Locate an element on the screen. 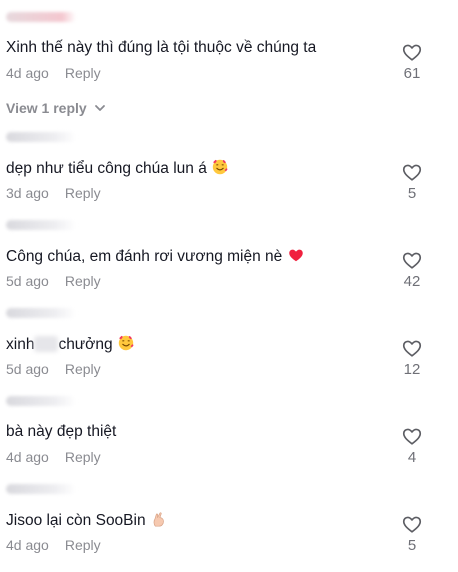  chevron-down-icon is located at coordinates (99, 108).